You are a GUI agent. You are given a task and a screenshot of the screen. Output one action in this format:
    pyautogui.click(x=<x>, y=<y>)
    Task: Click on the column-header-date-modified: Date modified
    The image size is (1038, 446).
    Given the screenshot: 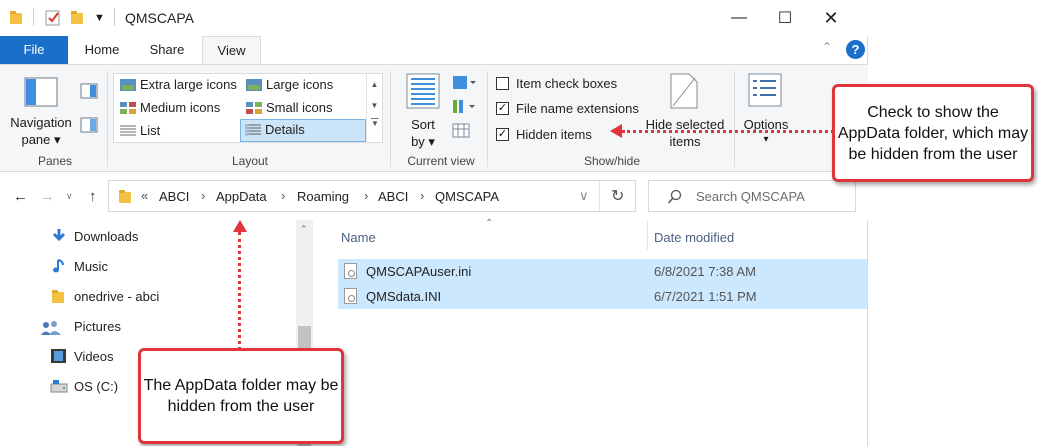 What is the action you would take?
    pyautogui.click(x=694, y=237)
    